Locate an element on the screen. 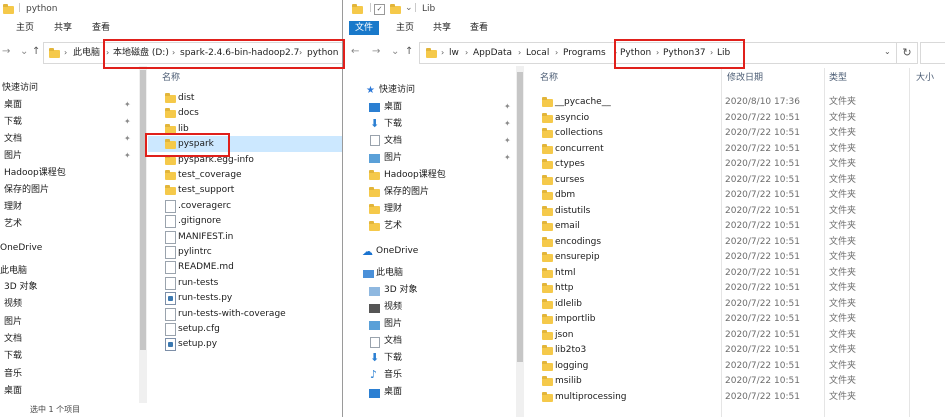 This screenshot has width=945, height=417. file-row: encodings 2020/7/22 10:51 文件夹 is located at coordinates (735, 242).